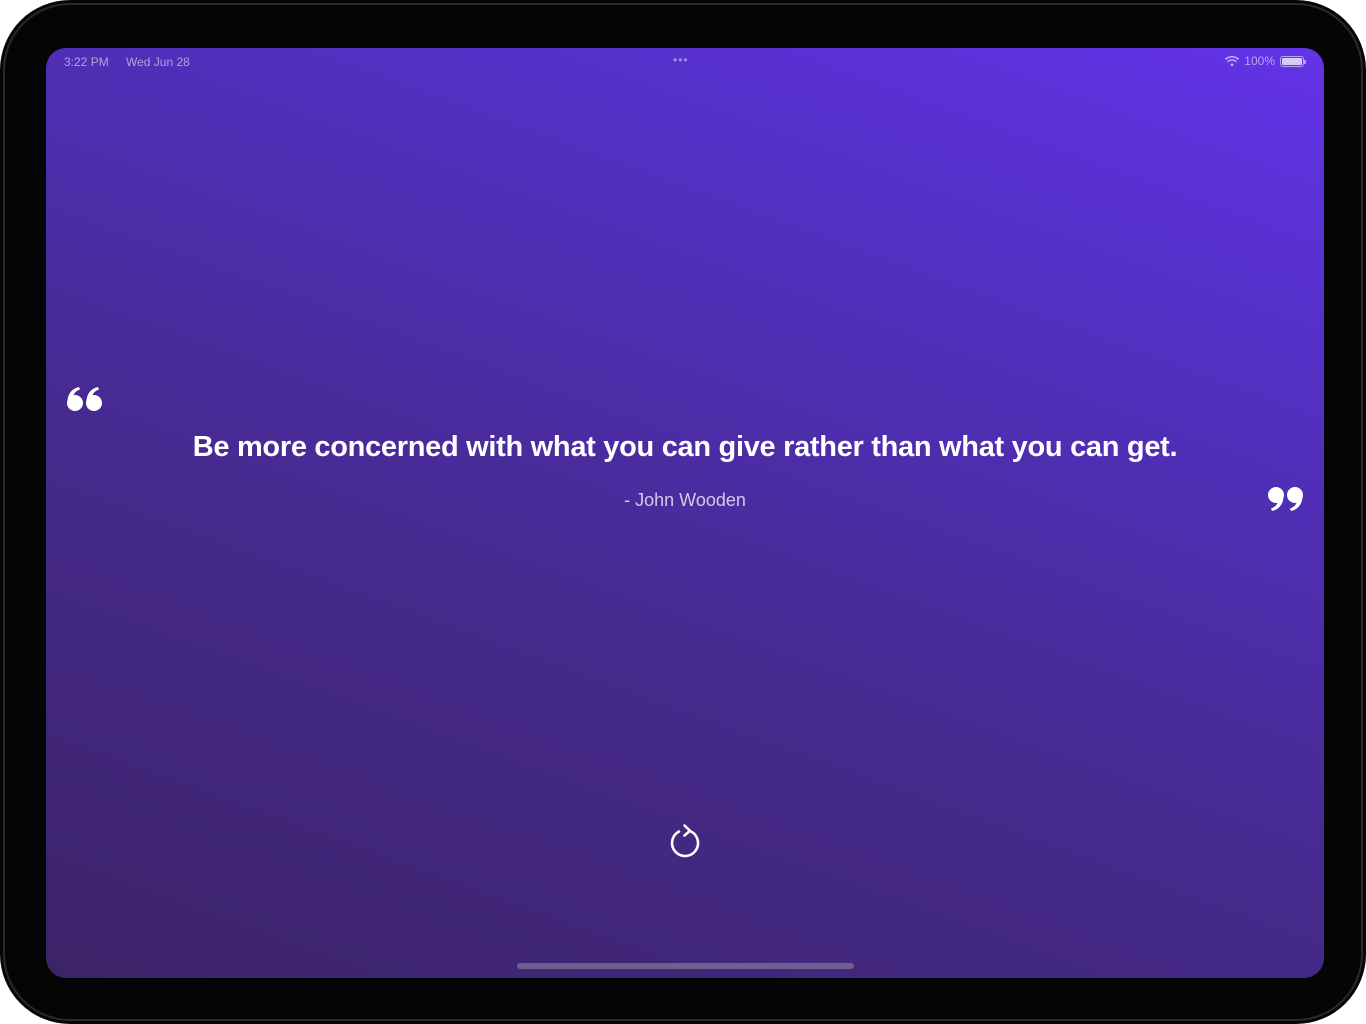 This screenshot has height=1024, width=1366. Describe the element at coordinates (158, 62) in the screenshot. I see `status-date: Wed Jun 28` at that location.